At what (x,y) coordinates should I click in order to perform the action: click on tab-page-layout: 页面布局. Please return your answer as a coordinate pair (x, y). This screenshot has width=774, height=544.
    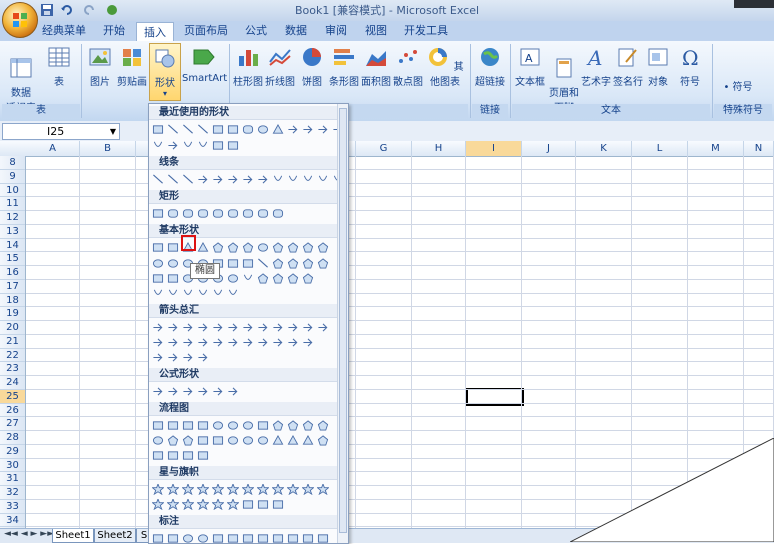
    Looking at the image, I should click on (206, 31).